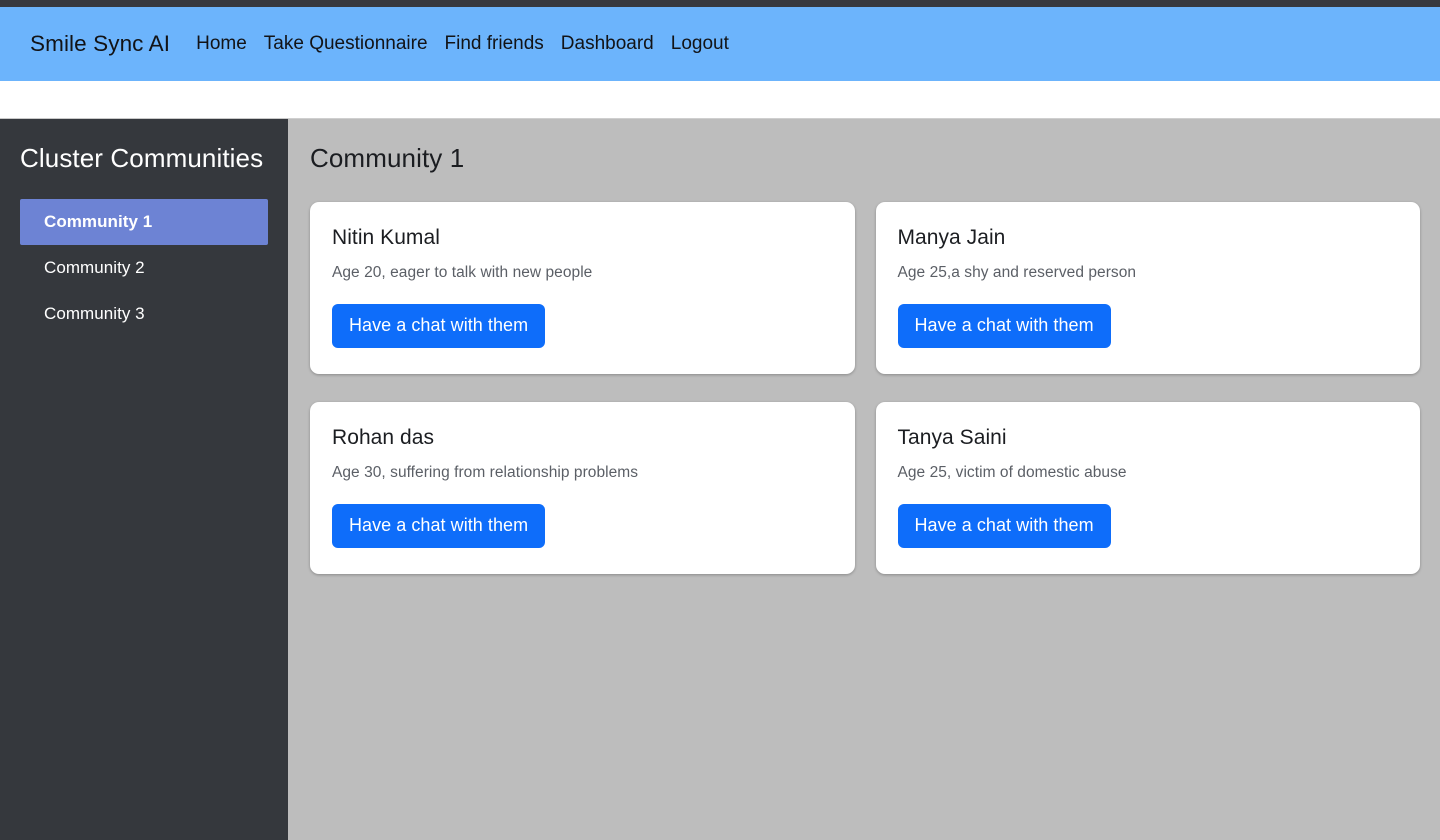 Image resolution: width=1440 pixels, height=840 pixels. Describe the element at coordinates (462, 272) in the screenshot. I see `member-description: Age 20, eager to talk with new people` at that location.